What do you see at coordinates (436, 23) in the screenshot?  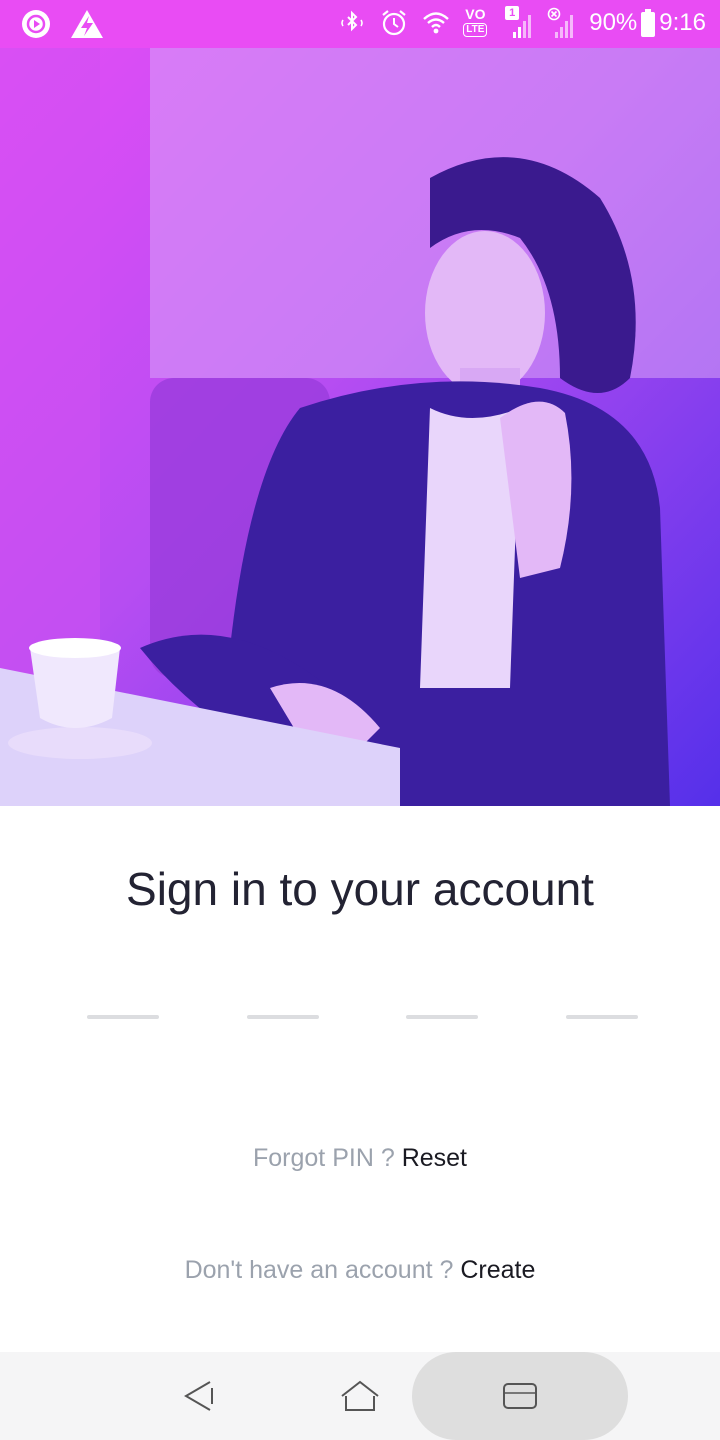 I see `wifi-icon` at bounding box center [436, 23].